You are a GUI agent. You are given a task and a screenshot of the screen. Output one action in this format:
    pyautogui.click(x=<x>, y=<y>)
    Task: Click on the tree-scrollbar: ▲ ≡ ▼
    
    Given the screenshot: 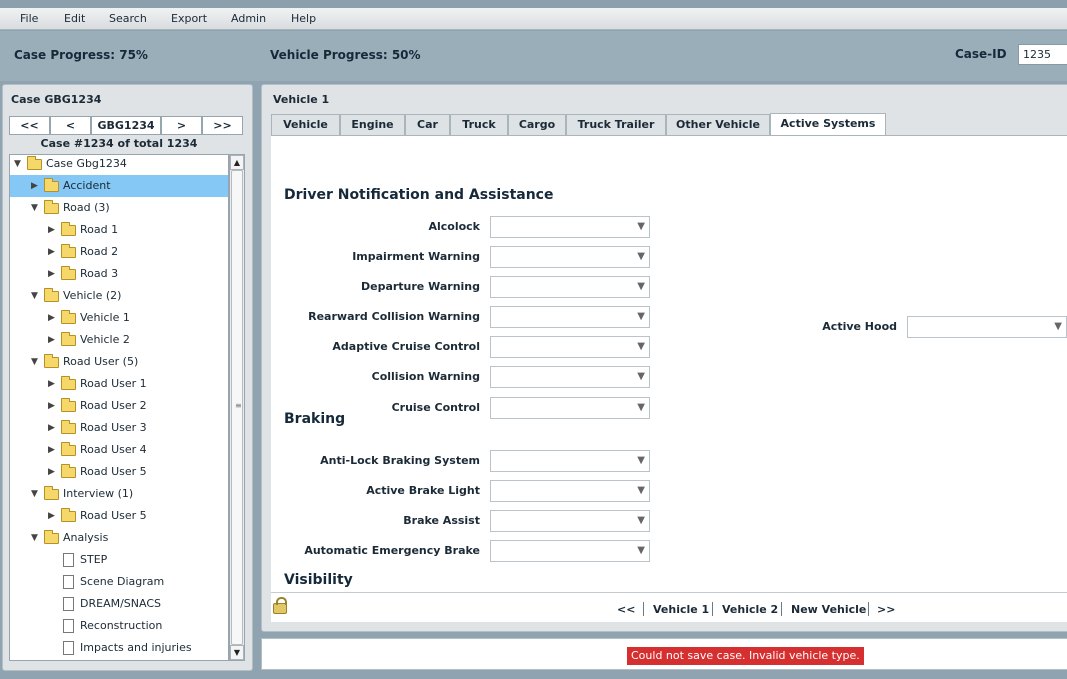 What is the action you would take?
    pyautogui.click(x=237, y=407)
    